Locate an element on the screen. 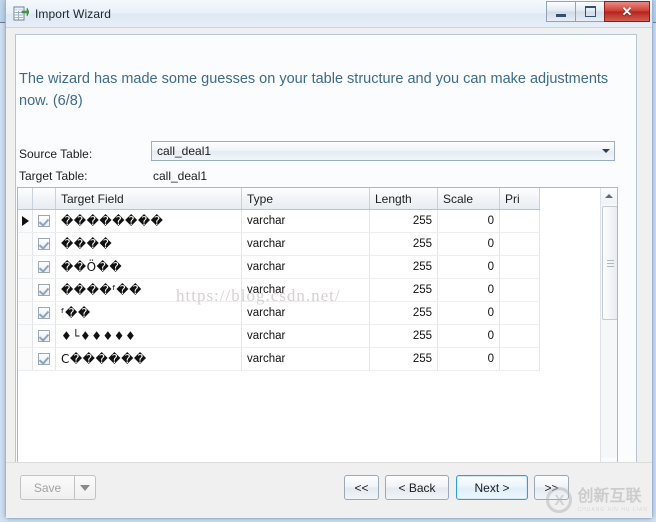 This screenshot has height=522, width=656. source-table-select: call_deal1 is located at coordinates (383, 151).